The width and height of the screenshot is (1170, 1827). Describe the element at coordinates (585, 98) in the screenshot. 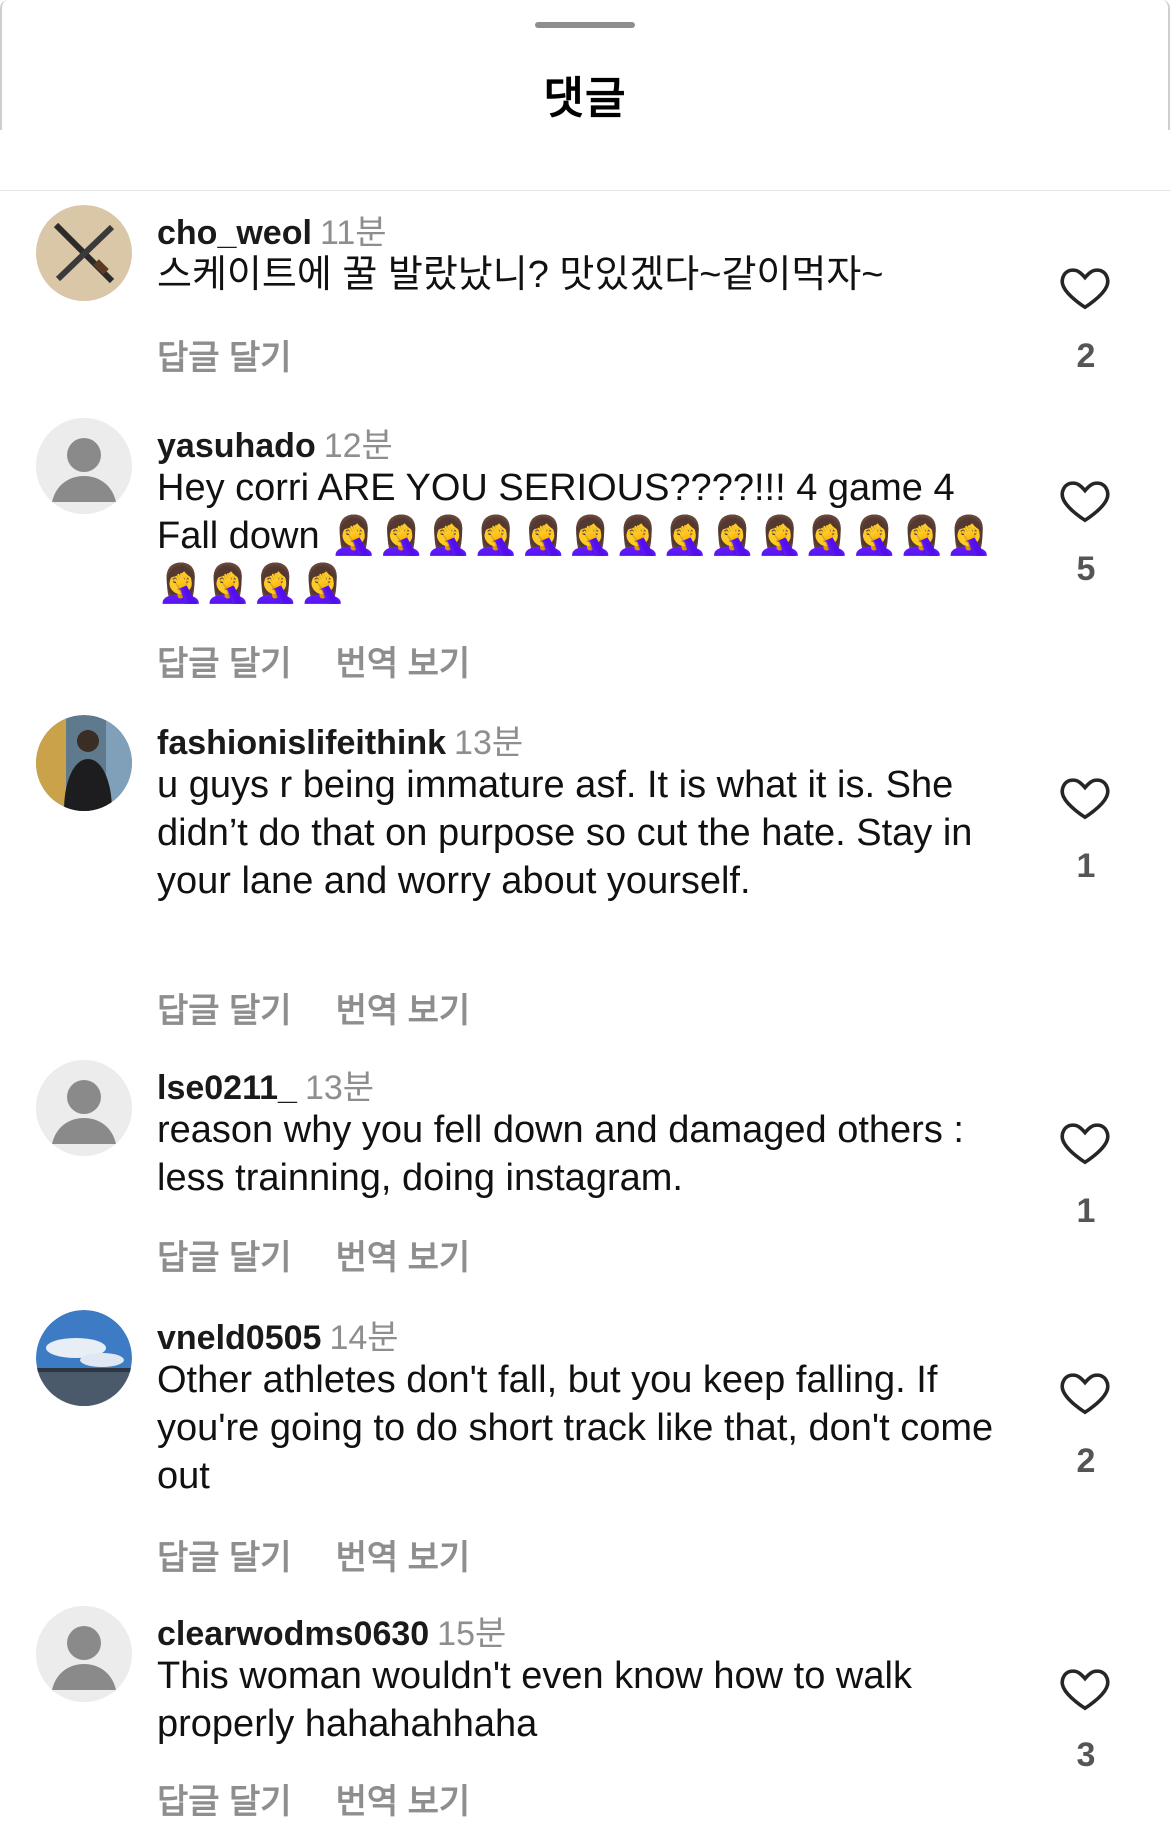

I see `page-title: 댓글` at that location.